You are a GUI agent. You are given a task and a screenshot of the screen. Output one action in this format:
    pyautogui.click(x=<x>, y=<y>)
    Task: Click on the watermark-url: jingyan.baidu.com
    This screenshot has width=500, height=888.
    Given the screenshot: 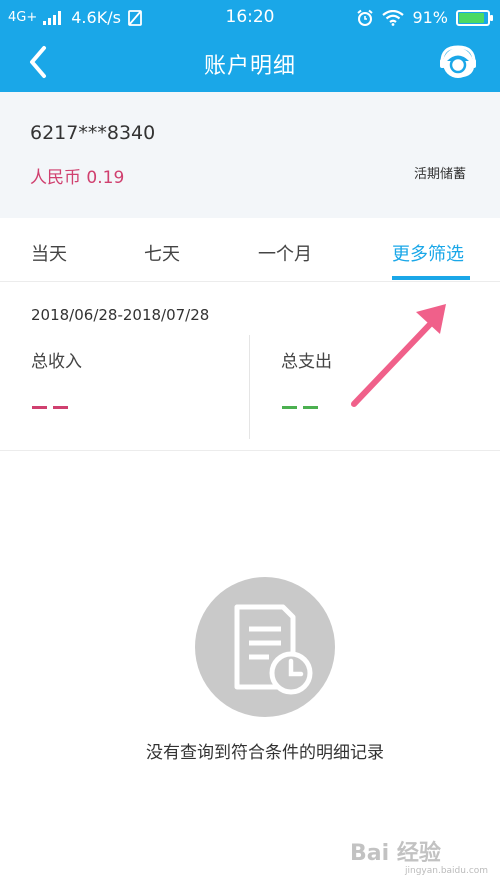 What is the action you would take?
    pyautogui.click(x=447, y=871)
    